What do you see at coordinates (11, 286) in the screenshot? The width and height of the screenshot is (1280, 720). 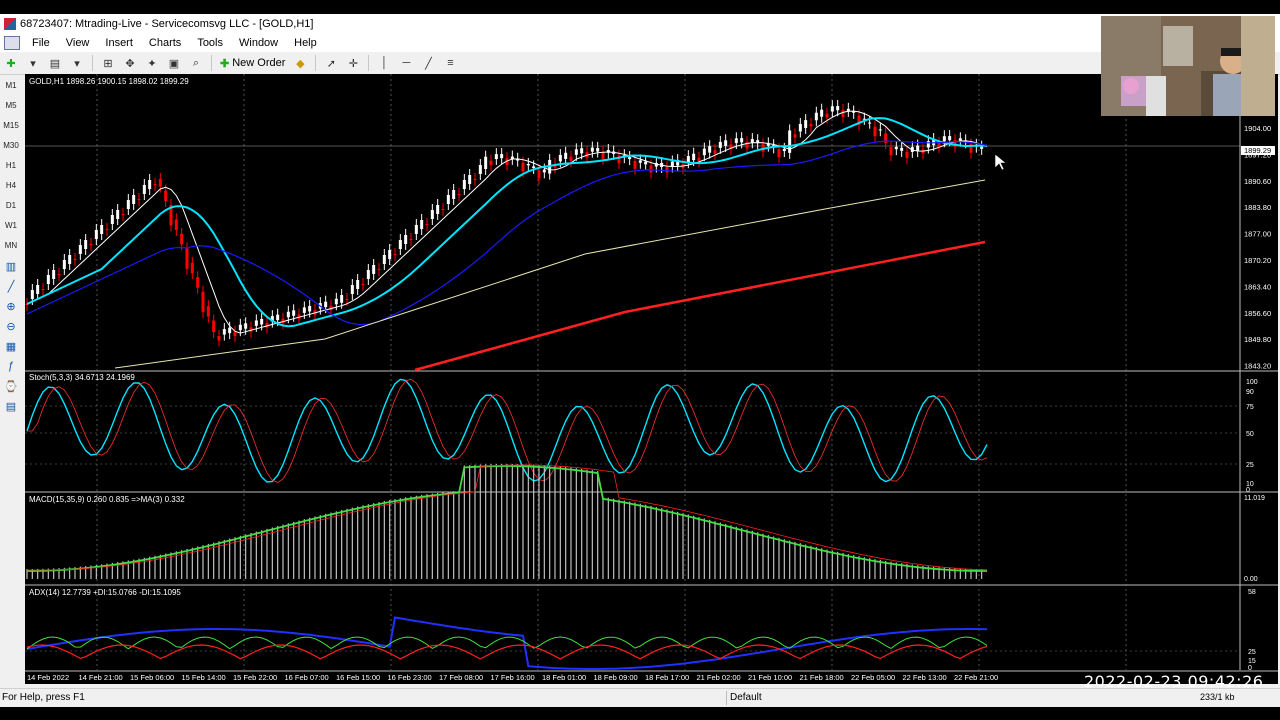 I see `line-chart-icon: ╱` at bounding box center [11, 286].